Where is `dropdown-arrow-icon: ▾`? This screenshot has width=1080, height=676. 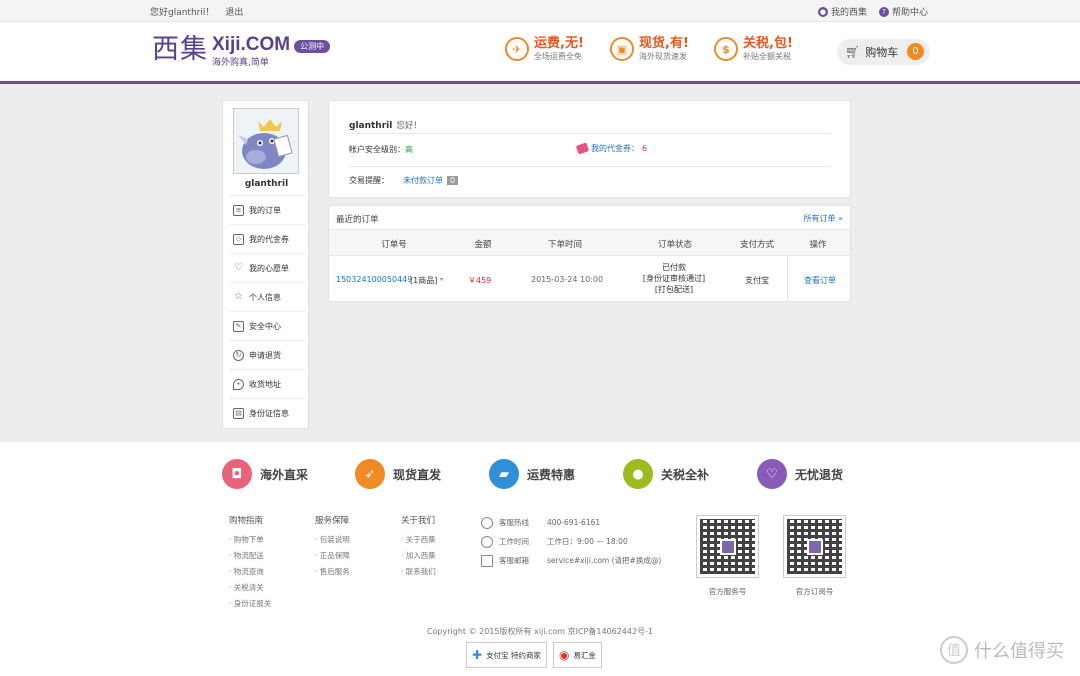 dropdown-arrow-icon: ▾ is located at coordinates (441, 279).